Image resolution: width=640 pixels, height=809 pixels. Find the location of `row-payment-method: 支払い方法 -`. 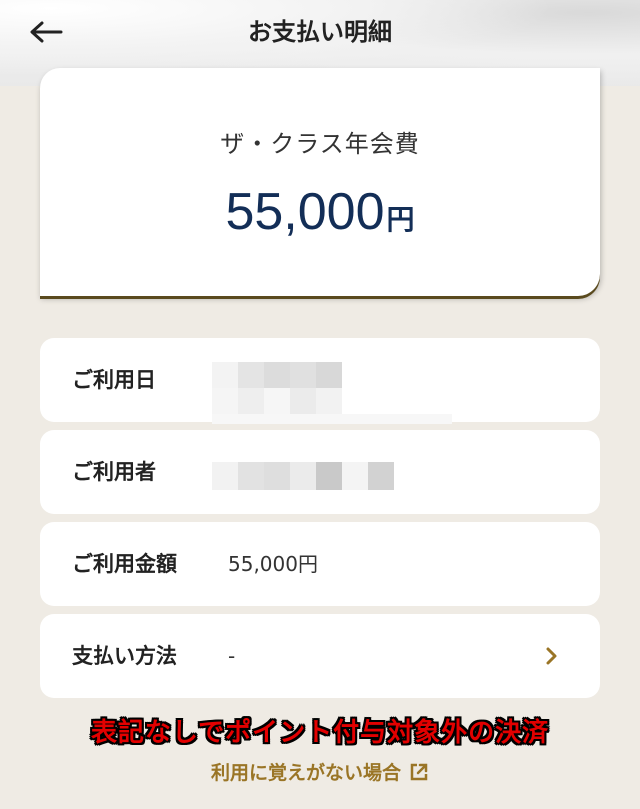

row-payment-method: 支払い方法 - is located at coordinates (320, 656).